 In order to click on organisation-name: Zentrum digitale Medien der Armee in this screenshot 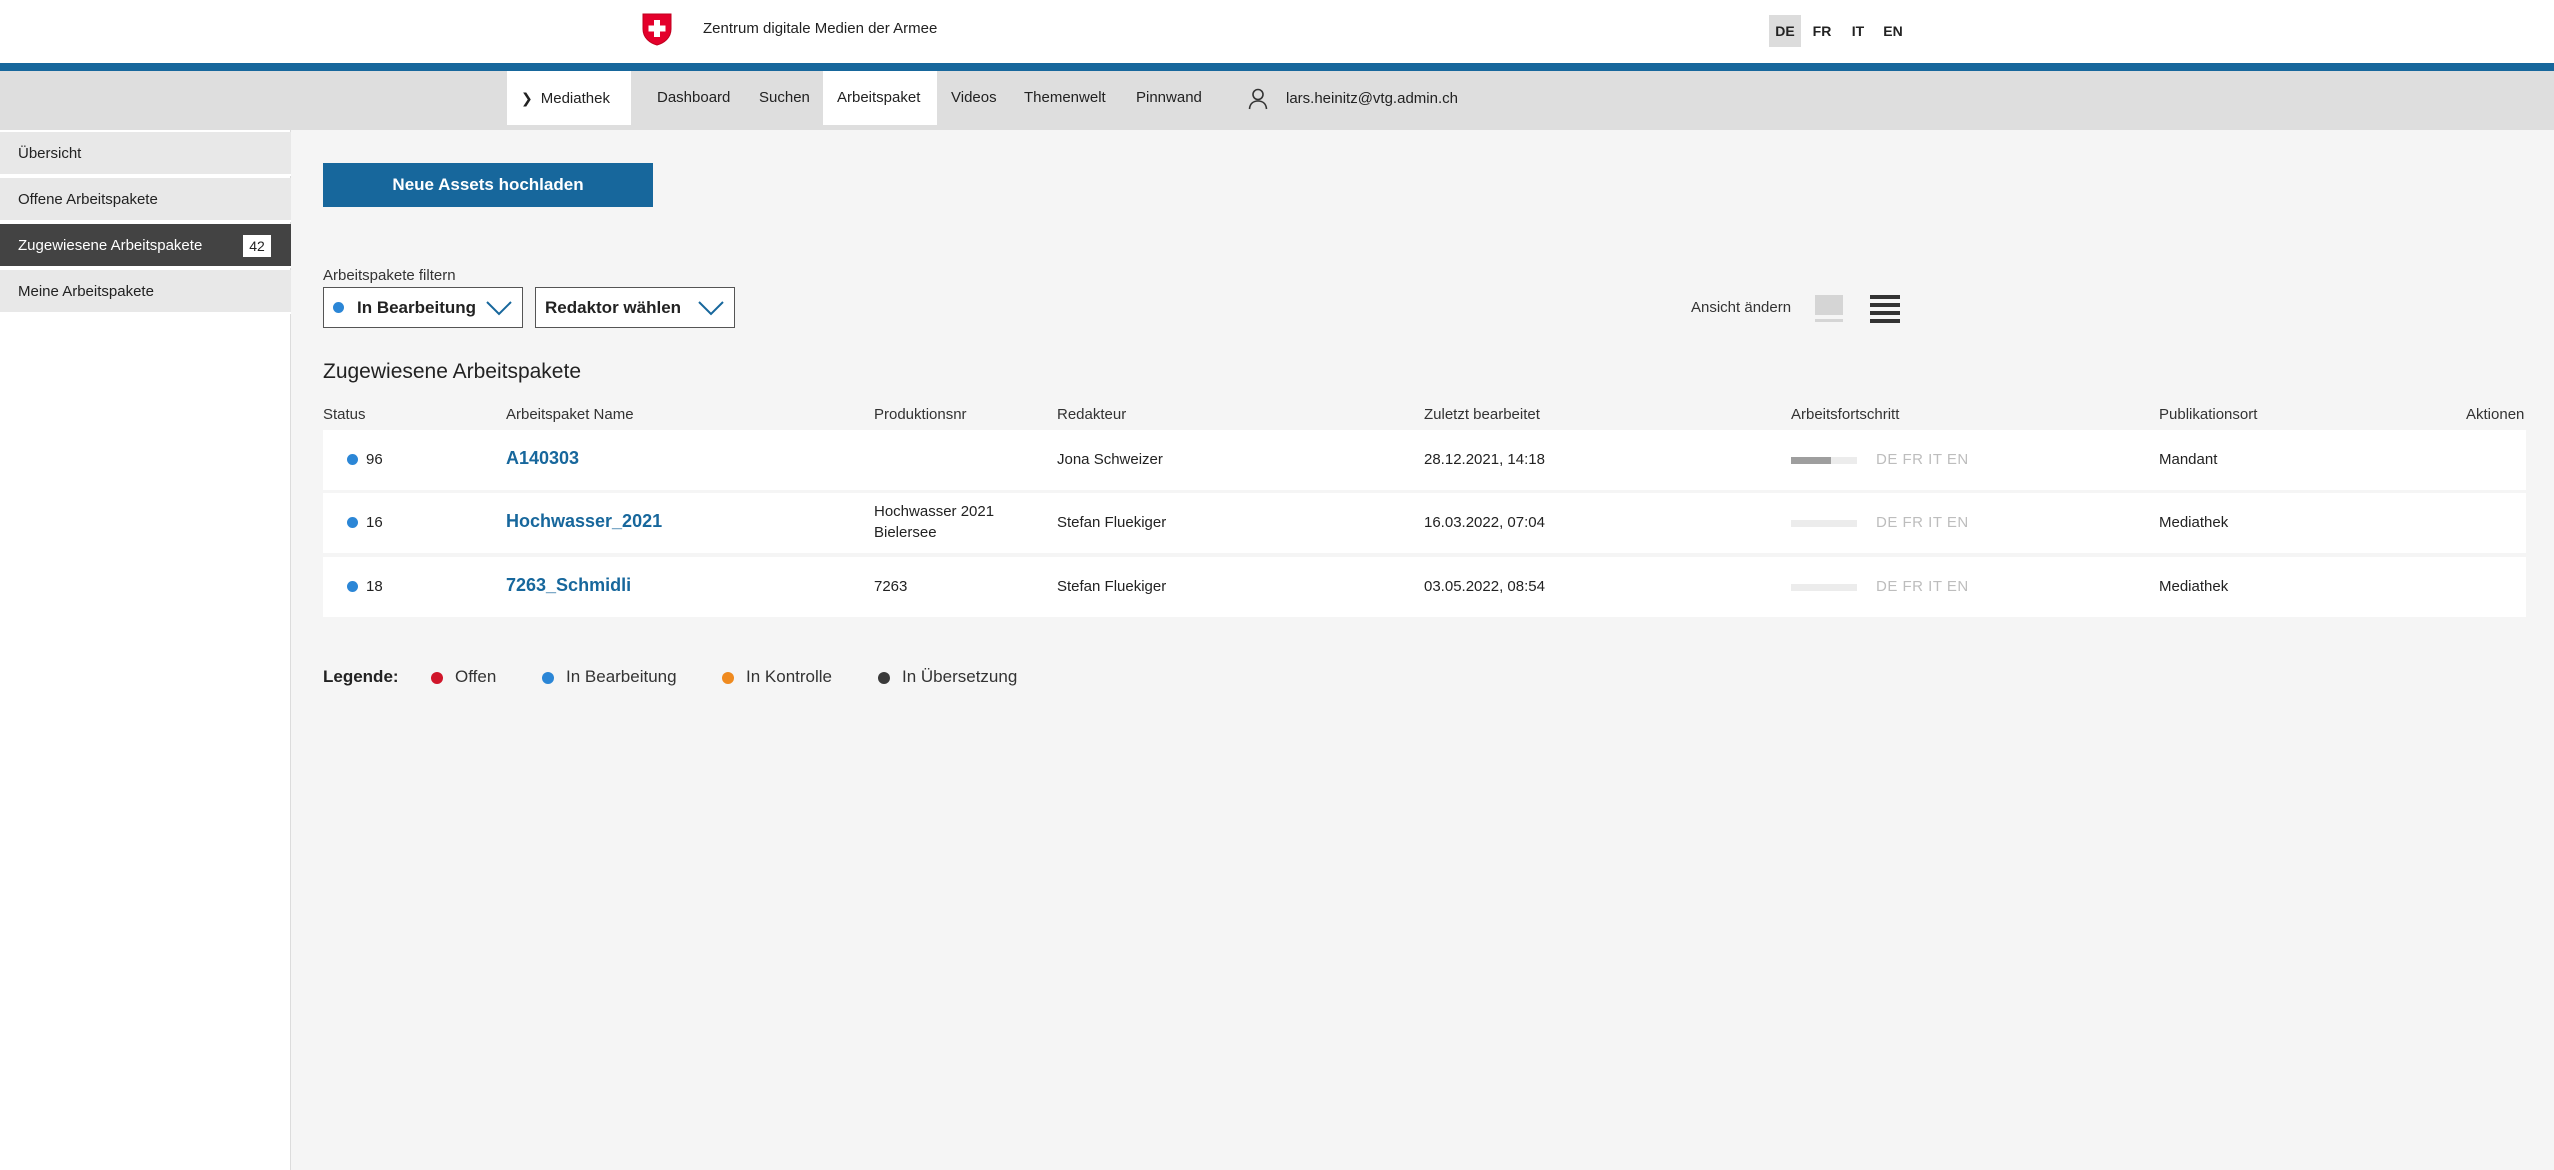, I will do `click(820, 28)`.